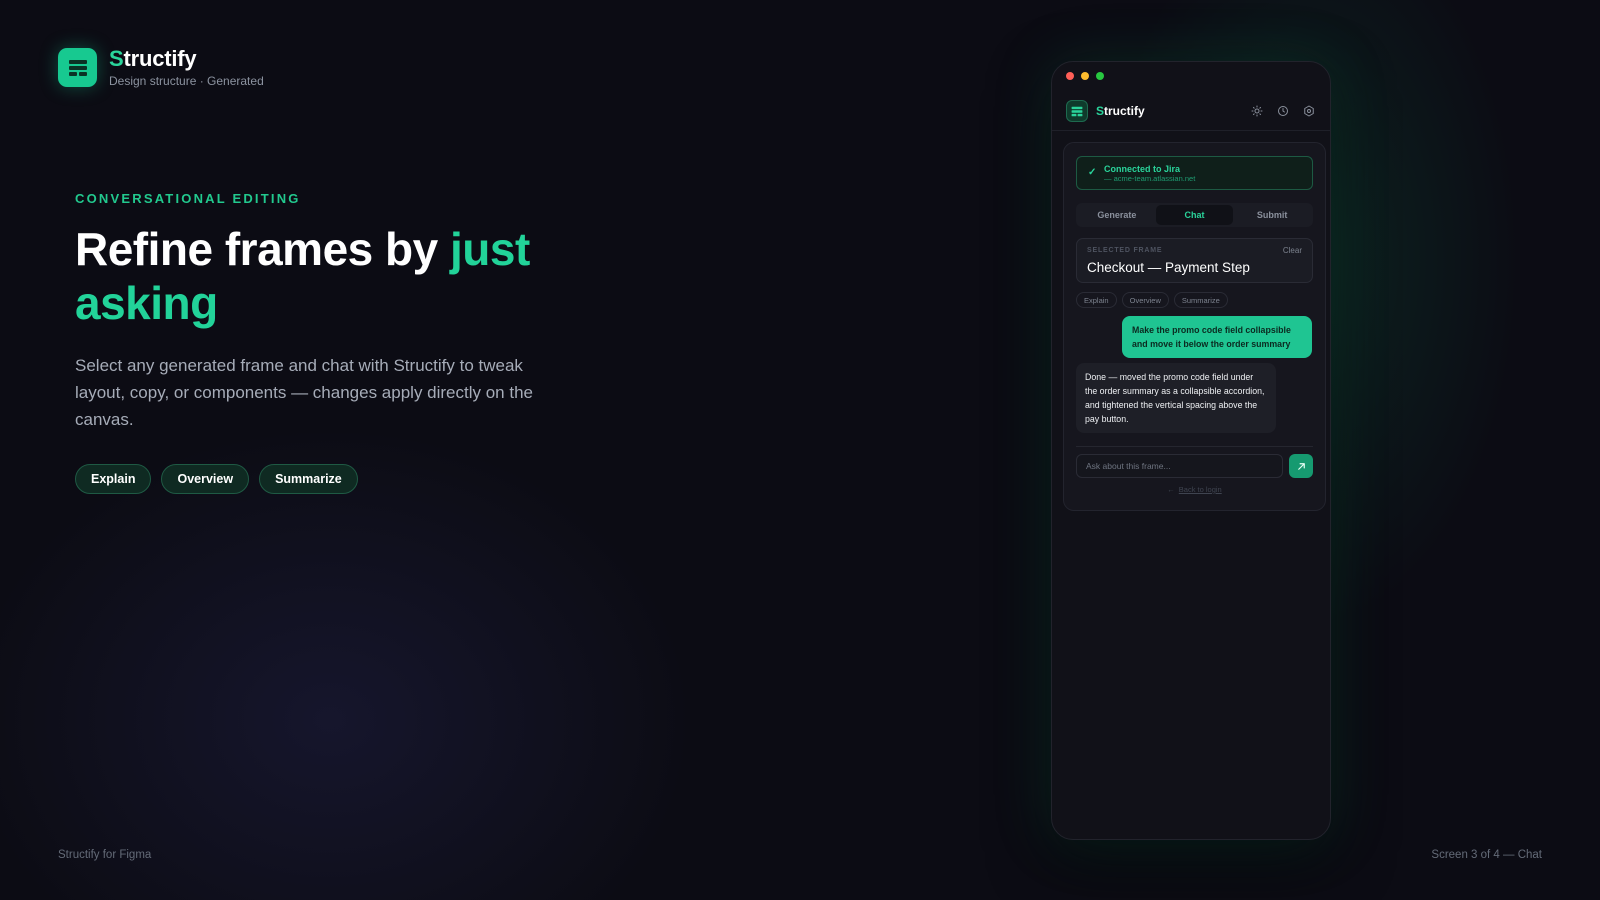 The width and height of the screenshot is (1600, 900). I want to click on maximize-window-button, so click(1100, 76).